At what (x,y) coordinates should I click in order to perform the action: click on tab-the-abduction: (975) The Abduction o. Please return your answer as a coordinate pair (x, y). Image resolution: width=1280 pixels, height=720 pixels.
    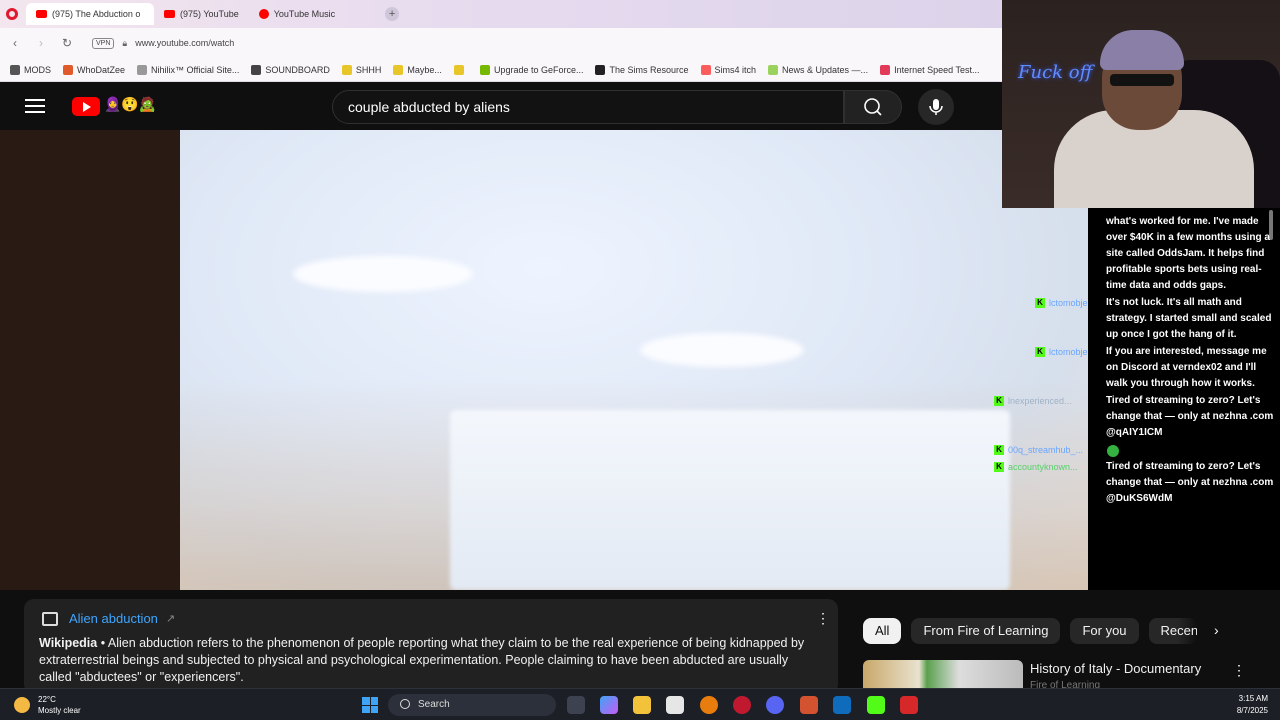
    Looking at the image, I should click on (90, 14).